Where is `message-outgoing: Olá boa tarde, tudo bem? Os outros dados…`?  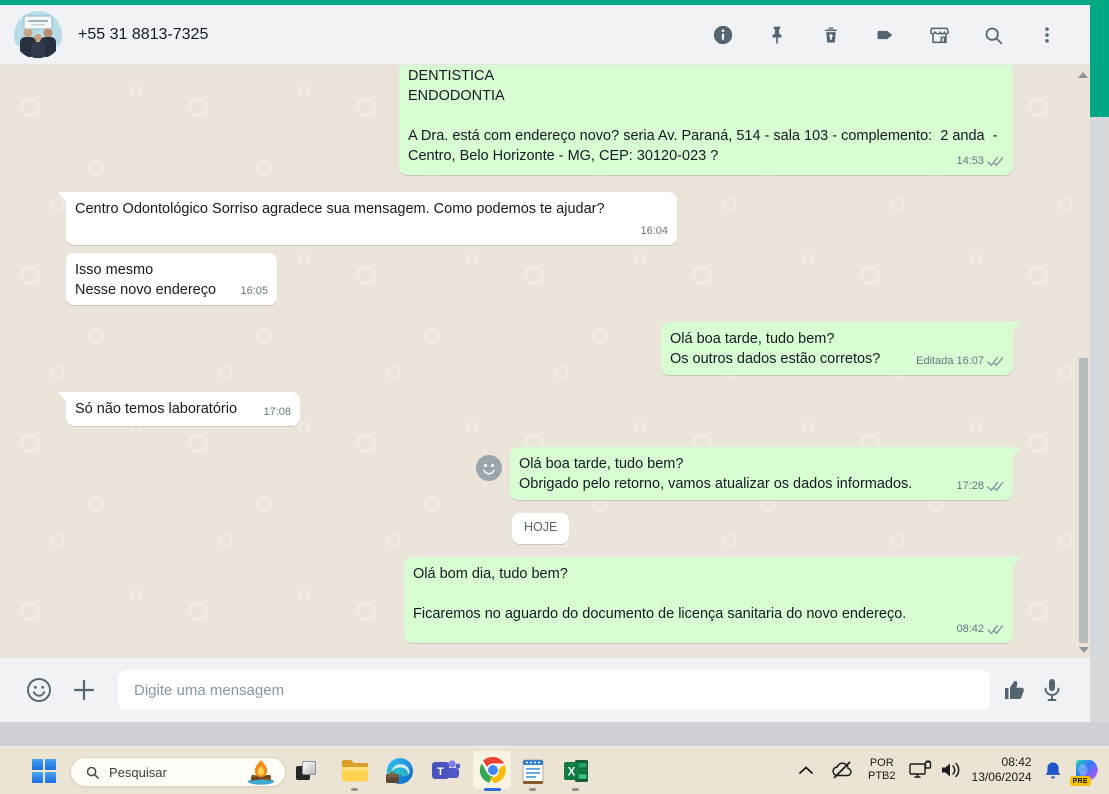 message-outgoing: Olá boa tarde, tudo bem? Os outros dados… is located at coordinates (841, 348).